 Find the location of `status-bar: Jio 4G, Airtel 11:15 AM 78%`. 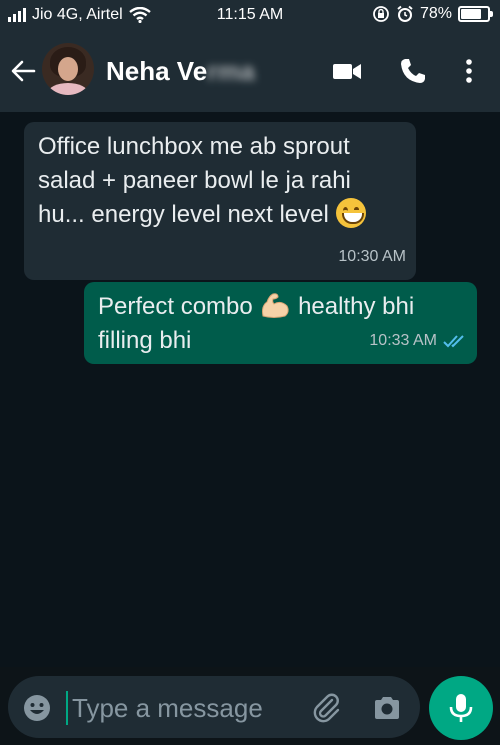

status-bar: Jio 4G, Airtel 11:15 AM 78% is located at coordinates (250, 15).